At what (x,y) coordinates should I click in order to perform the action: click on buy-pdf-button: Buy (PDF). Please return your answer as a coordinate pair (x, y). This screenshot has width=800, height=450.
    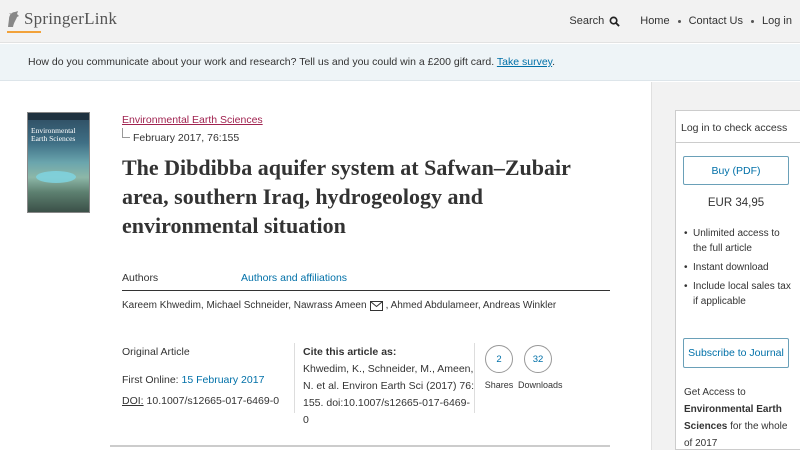
    Looking at the image, I should click on (736, 170).